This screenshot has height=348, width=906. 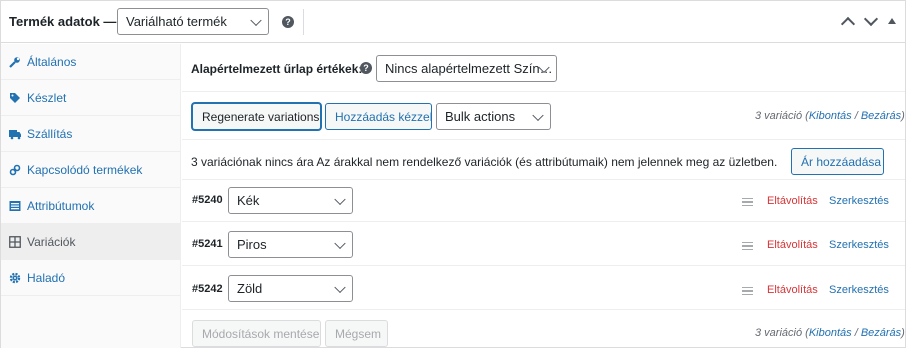 I want to click on sidebar-item-label: Általános, so click(x=52, y=61).